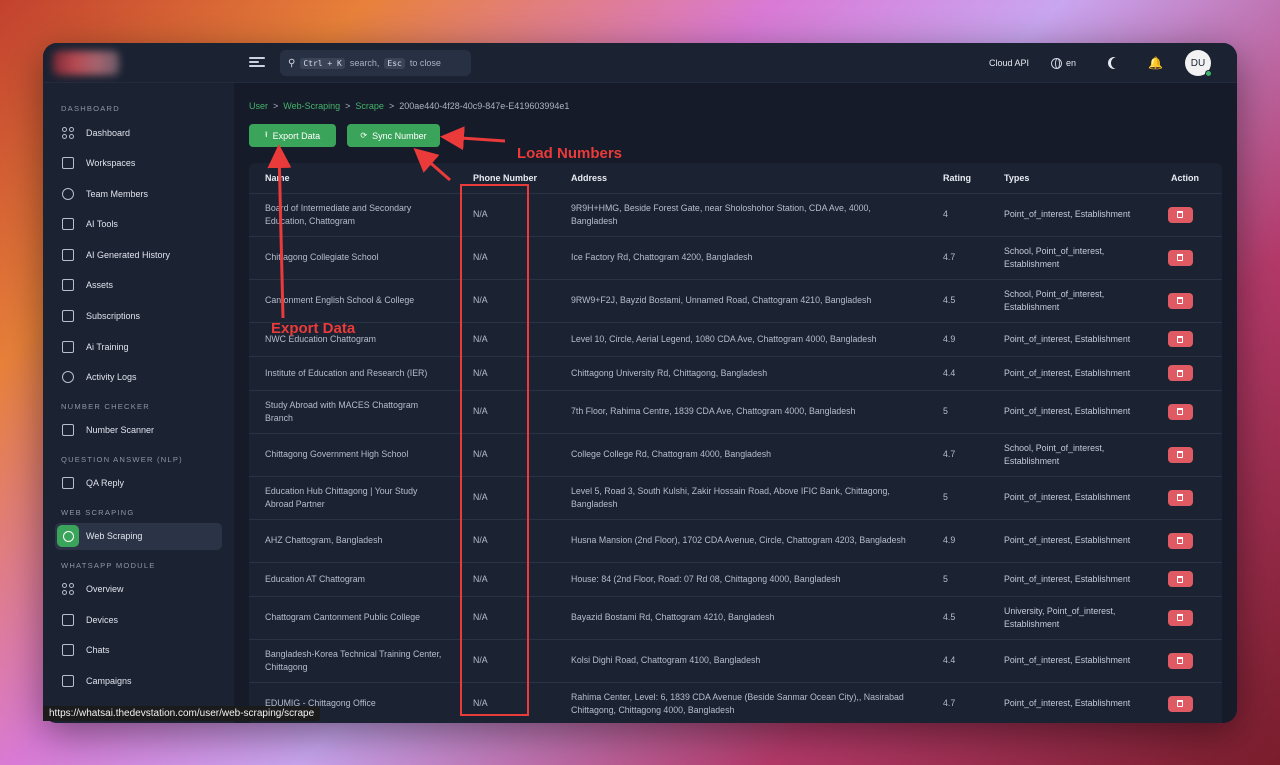 Image resolution: width=1280 pixels, height=765 pixels. What do you see at coordinates (957, 702) in the screenshot?
I see `cell-rating: 4.7` at bounding box center [957, 702].